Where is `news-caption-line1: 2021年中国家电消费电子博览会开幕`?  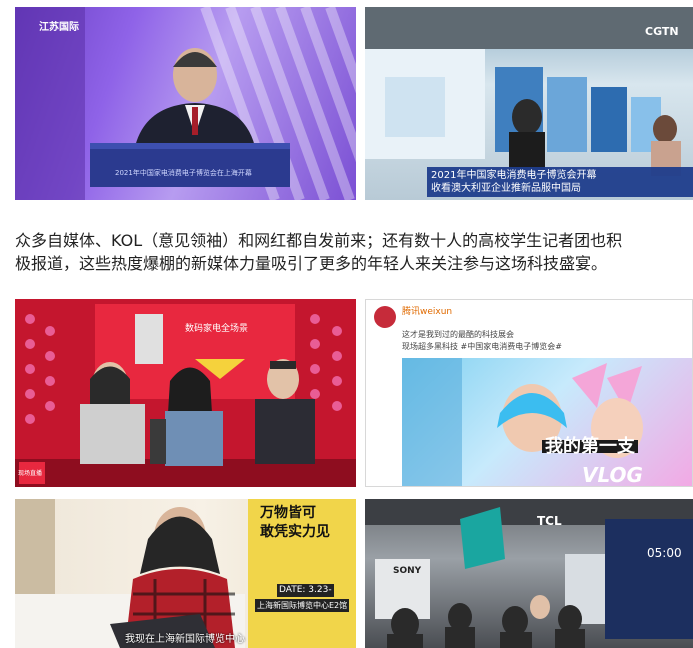 news-caption-line1: 2021年中国家电消费电子博览会开幕 is located at coordinates (514, 175).